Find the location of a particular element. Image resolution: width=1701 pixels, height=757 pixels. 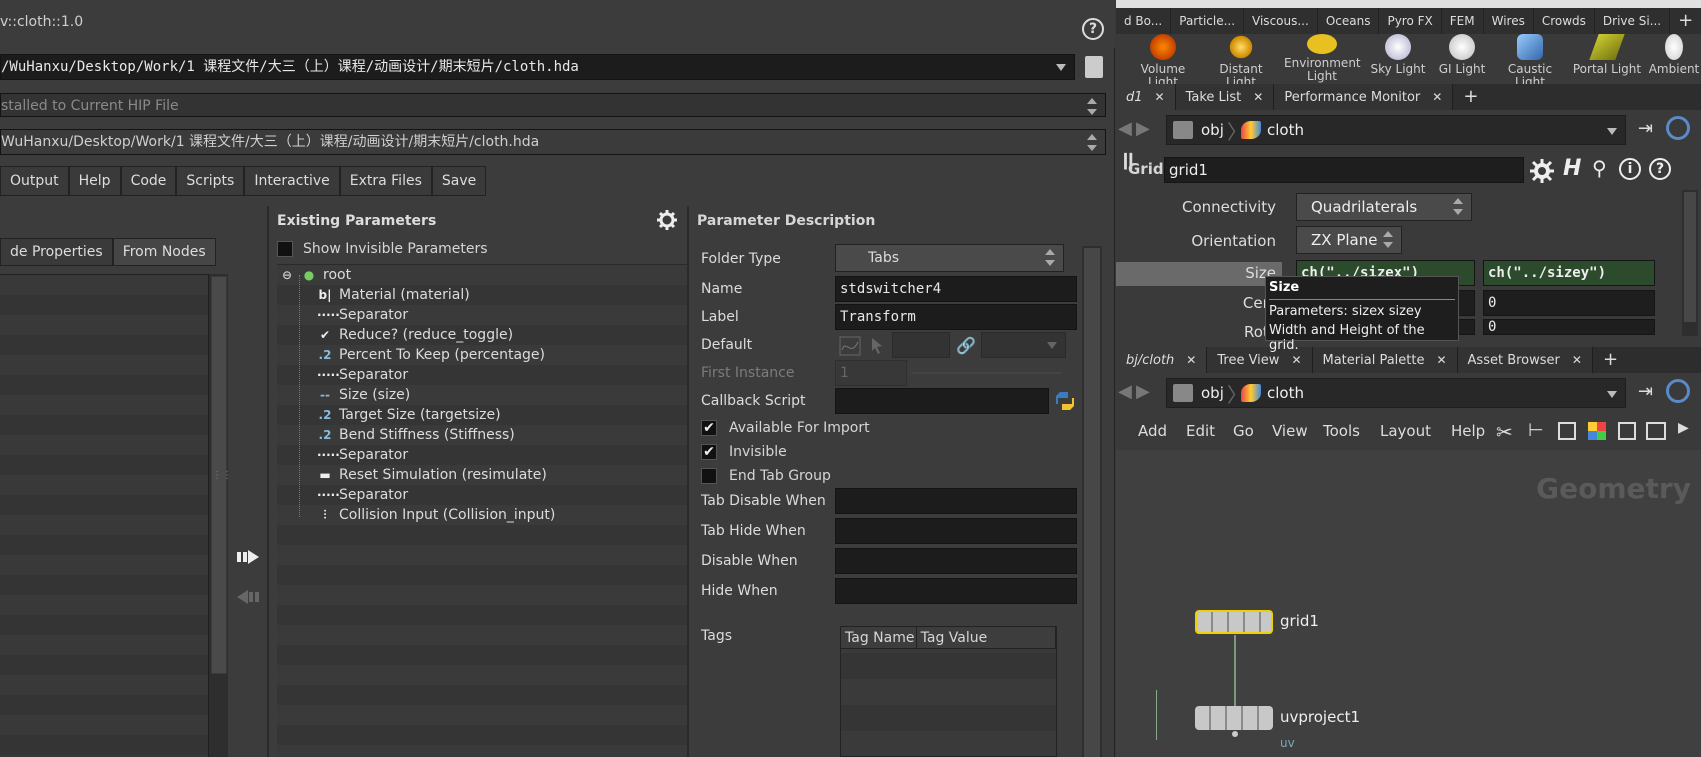

back-arrow-icon: ◀ is located at coordinates (1125, 128).